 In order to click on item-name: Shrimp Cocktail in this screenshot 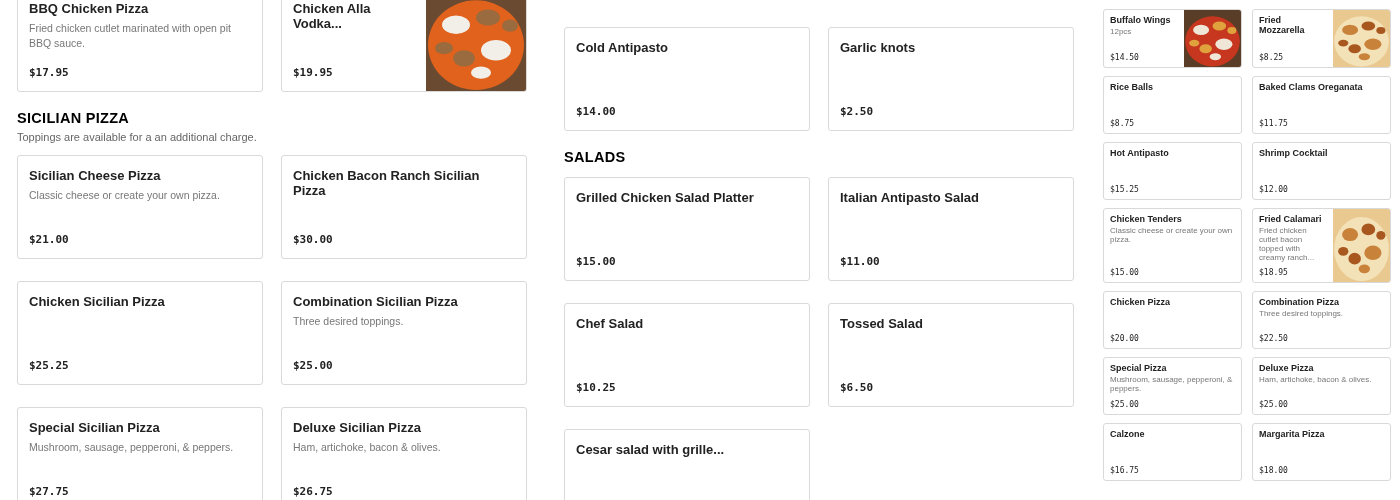, I will do `click(1294, 153)`.